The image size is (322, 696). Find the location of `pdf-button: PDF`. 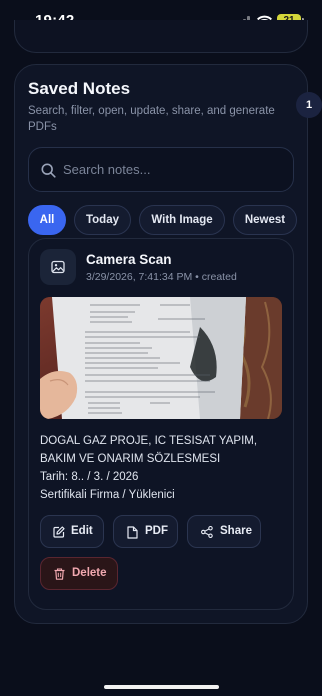

pdf-button: PDF is located at coordinates (145, 531).